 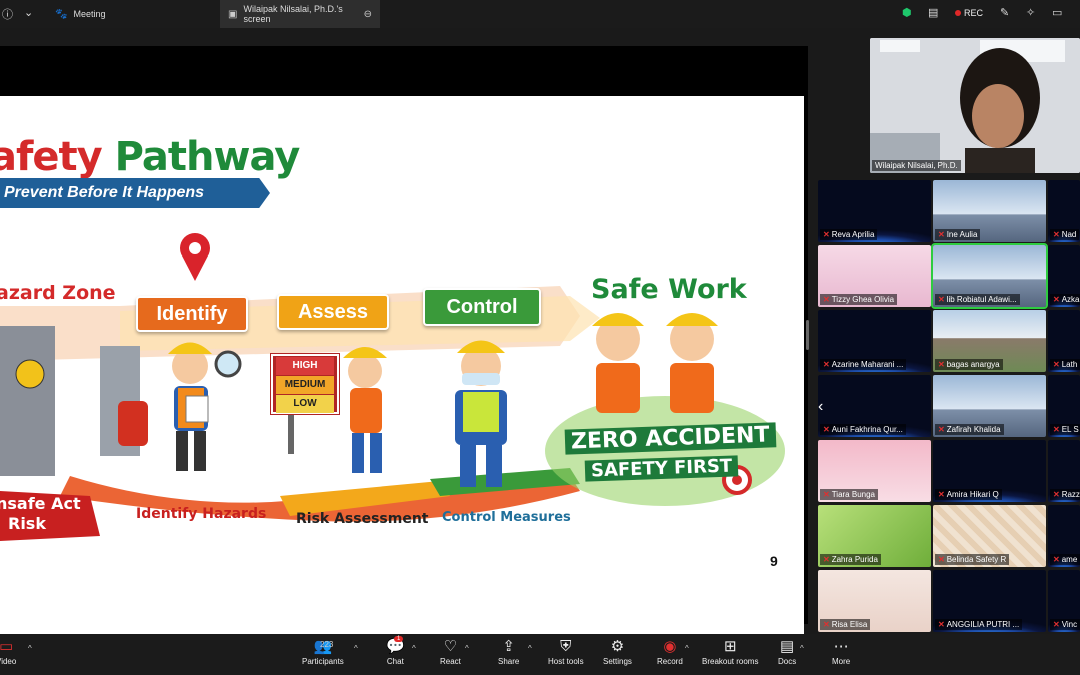 What do you see at coordinates (874, 601) in the screenshot?
I see `participant-tile: ✕ Risa Elisa` at bounding box center [874, 601].